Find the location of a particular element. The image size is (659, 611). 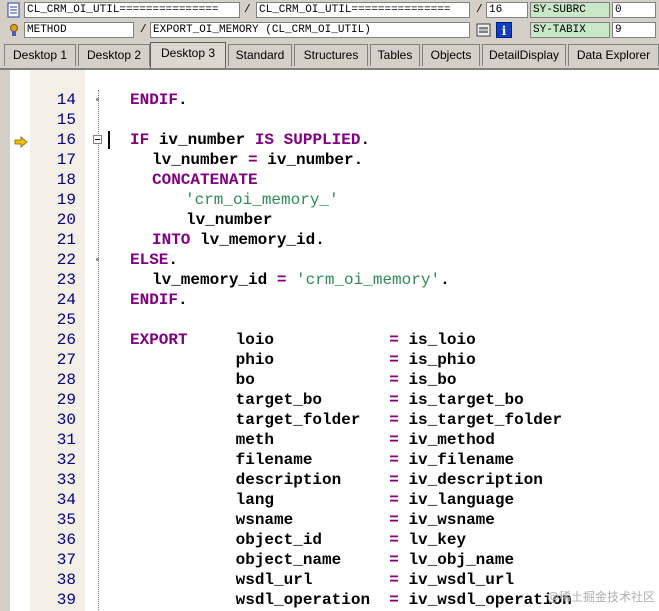

code-text: wsdl_url = iv_wsdl_url is located at coordinates (322, 580).